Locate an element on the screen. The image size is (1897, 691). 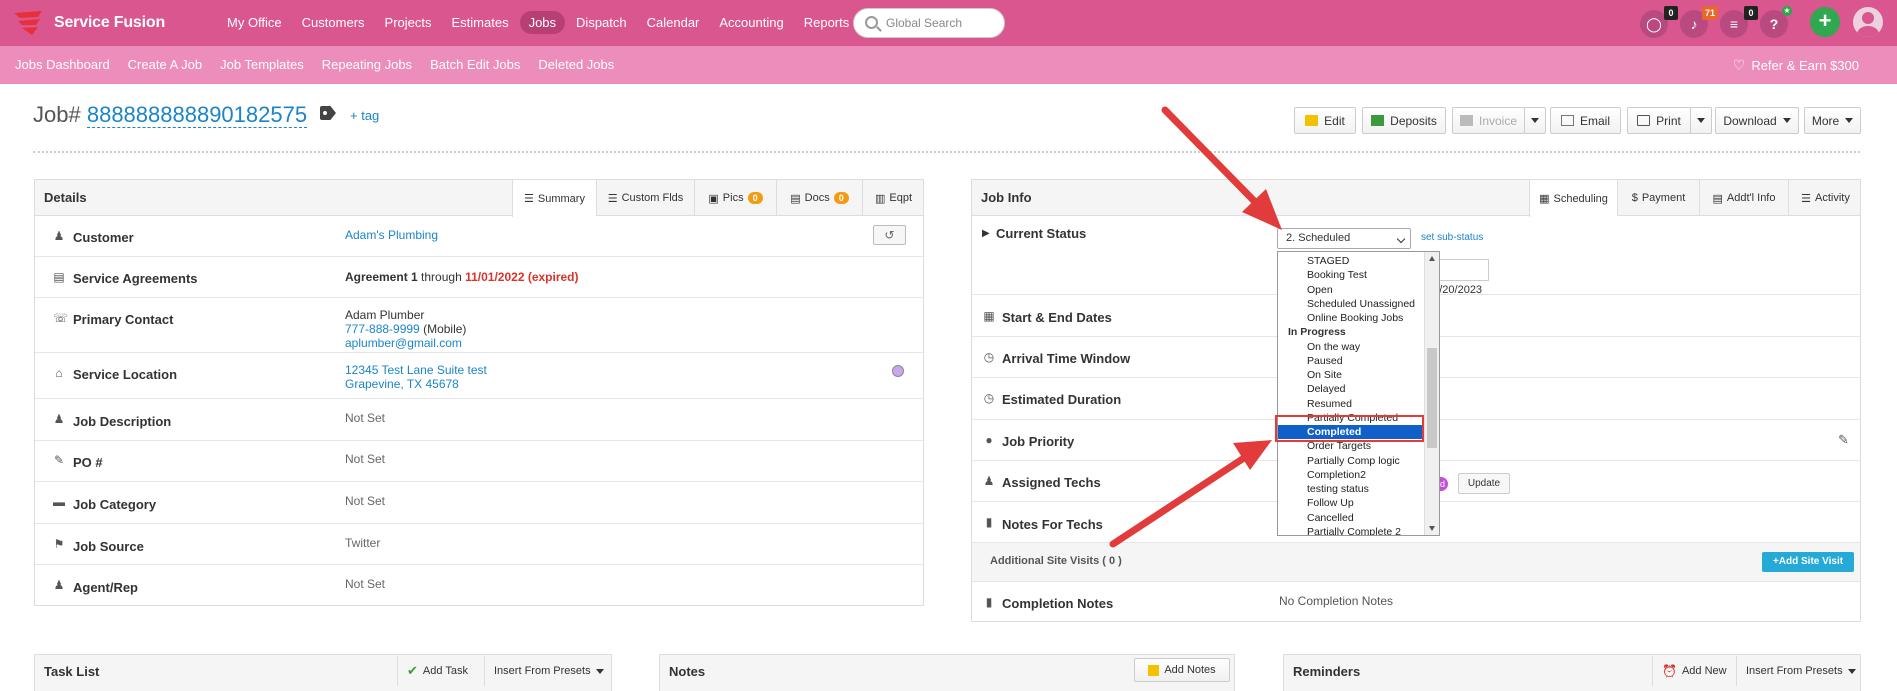
subnav-repeating-jobs: Repeating Jobs is located at coordinates (367, 64).